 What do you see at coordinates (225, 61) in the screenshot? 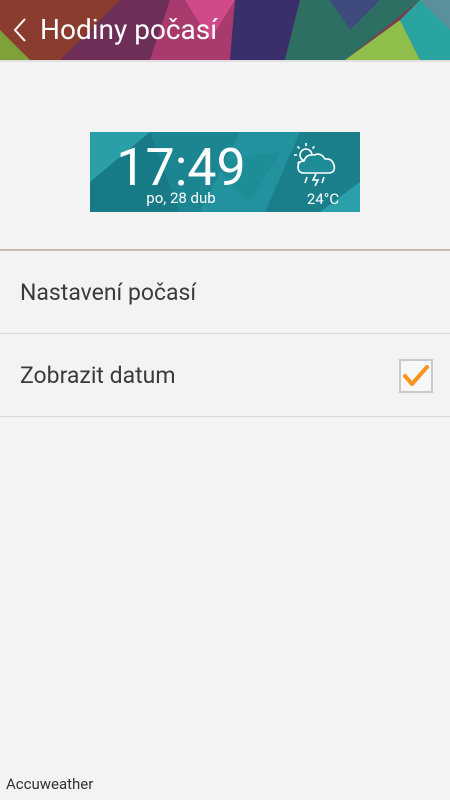
I see `action-bar-shadow` at bounding box center [225, 61].